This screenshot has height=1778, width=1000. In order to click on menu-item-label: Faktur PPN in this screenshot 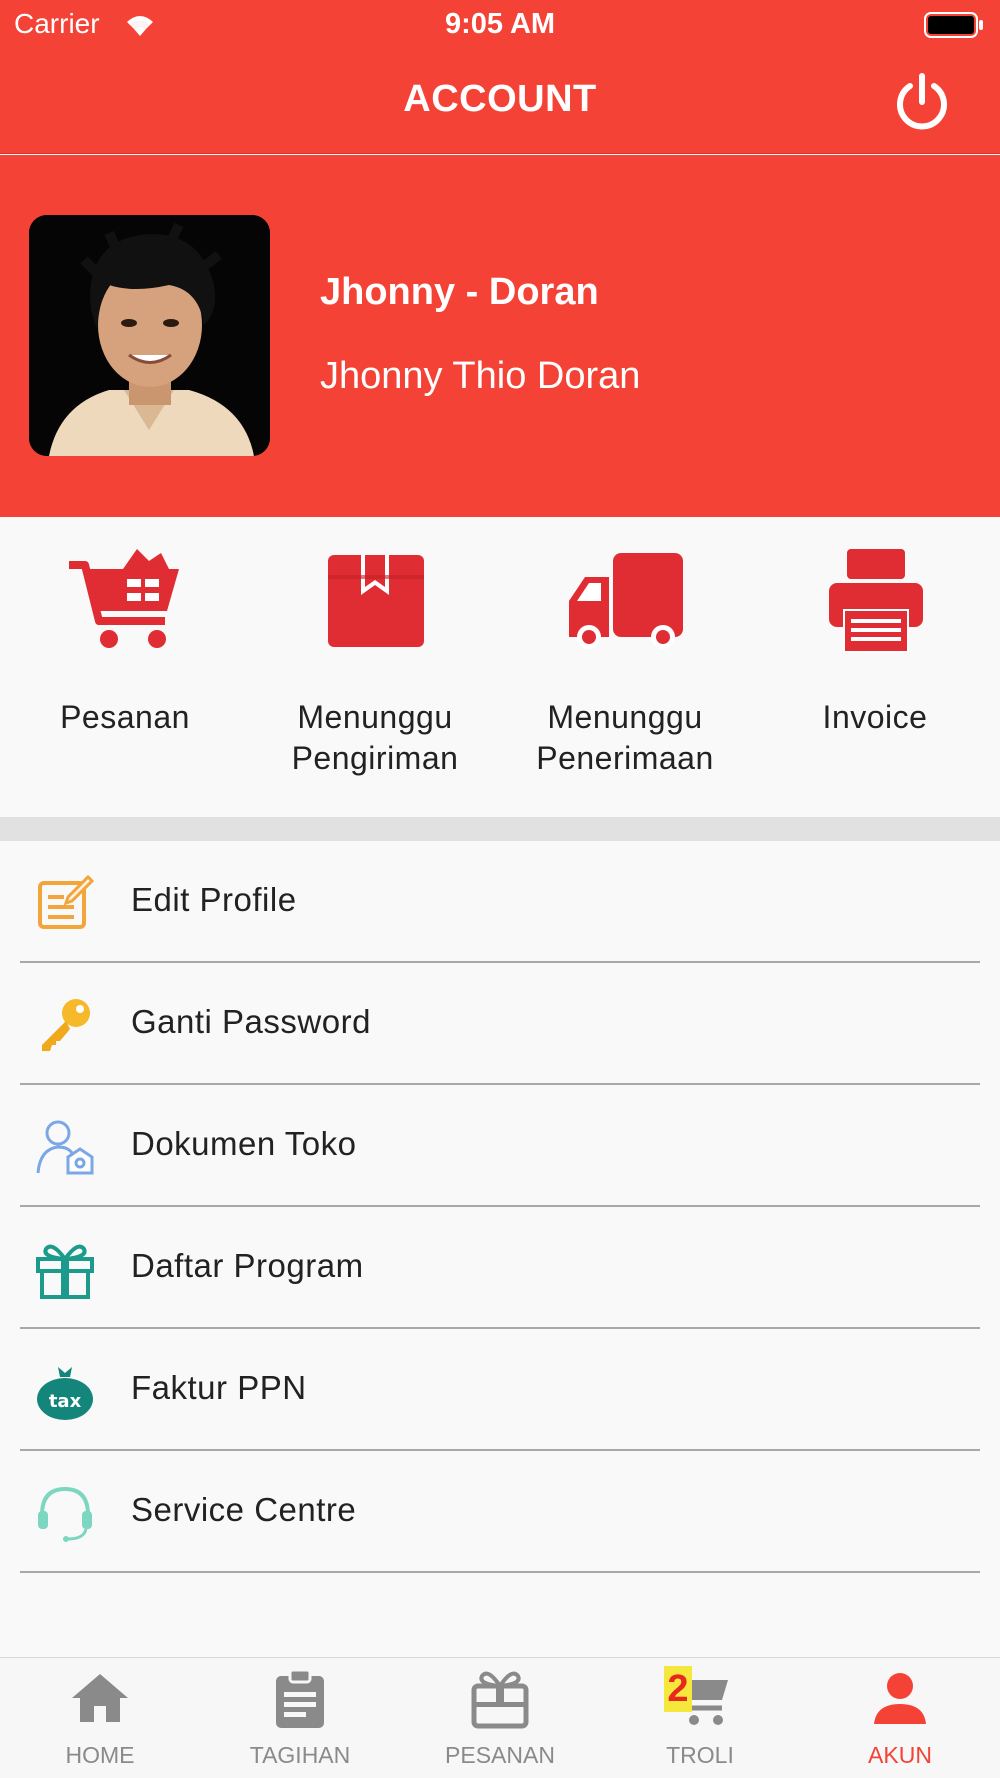, I will do `click(219, 1387)`.